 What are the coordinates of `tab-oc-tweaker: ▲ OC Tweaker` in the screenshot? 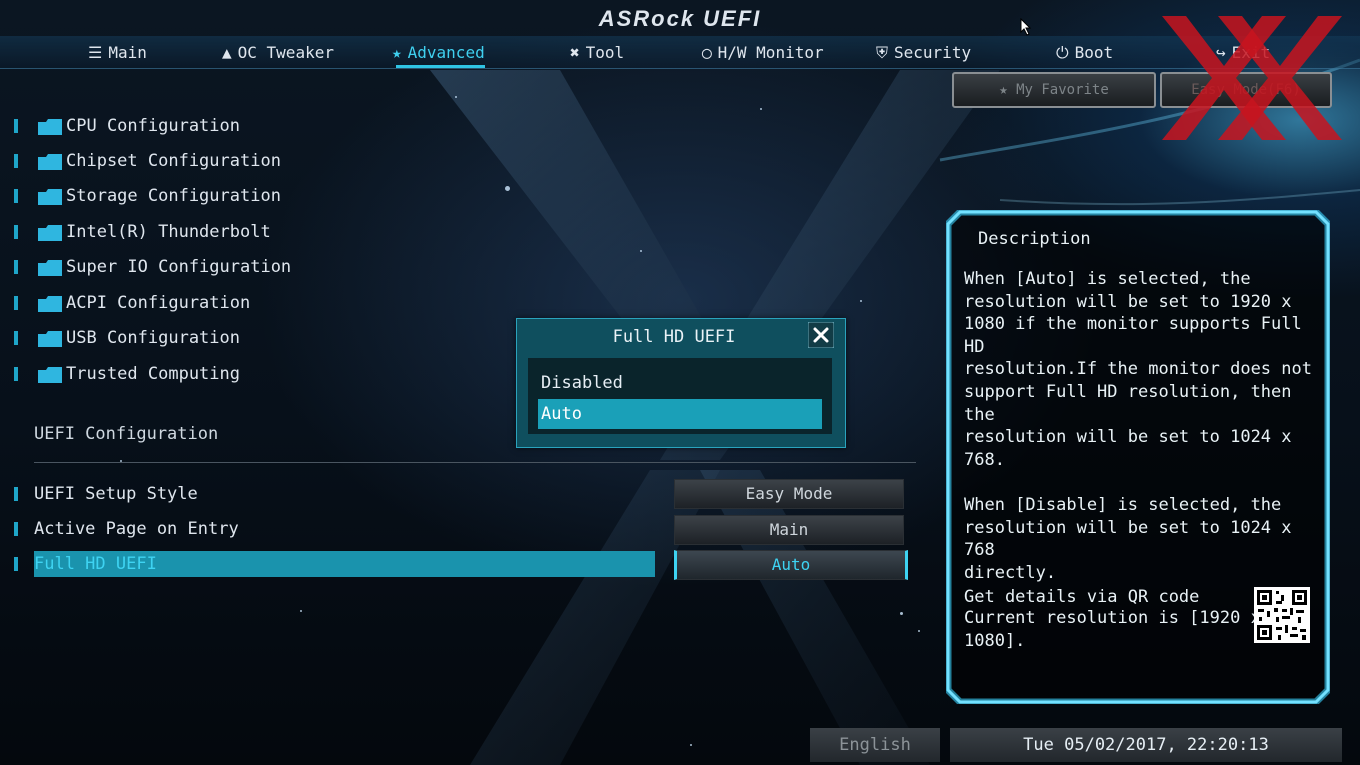 It's located at (278, 52).